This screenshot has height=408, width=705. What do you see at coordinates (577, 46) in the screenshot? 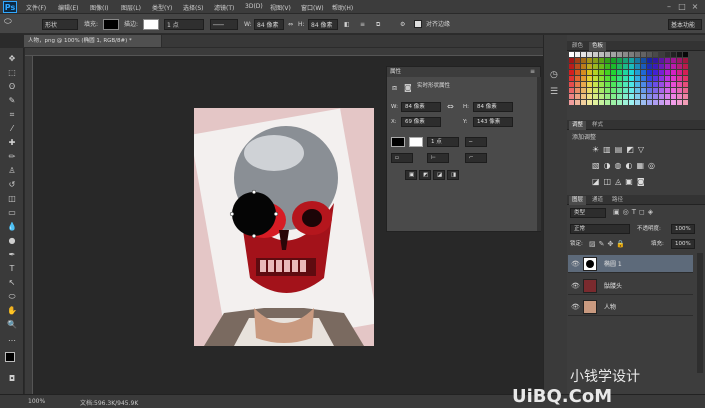
I see `tab-color: 颜色` at bounding box center [577, 46].